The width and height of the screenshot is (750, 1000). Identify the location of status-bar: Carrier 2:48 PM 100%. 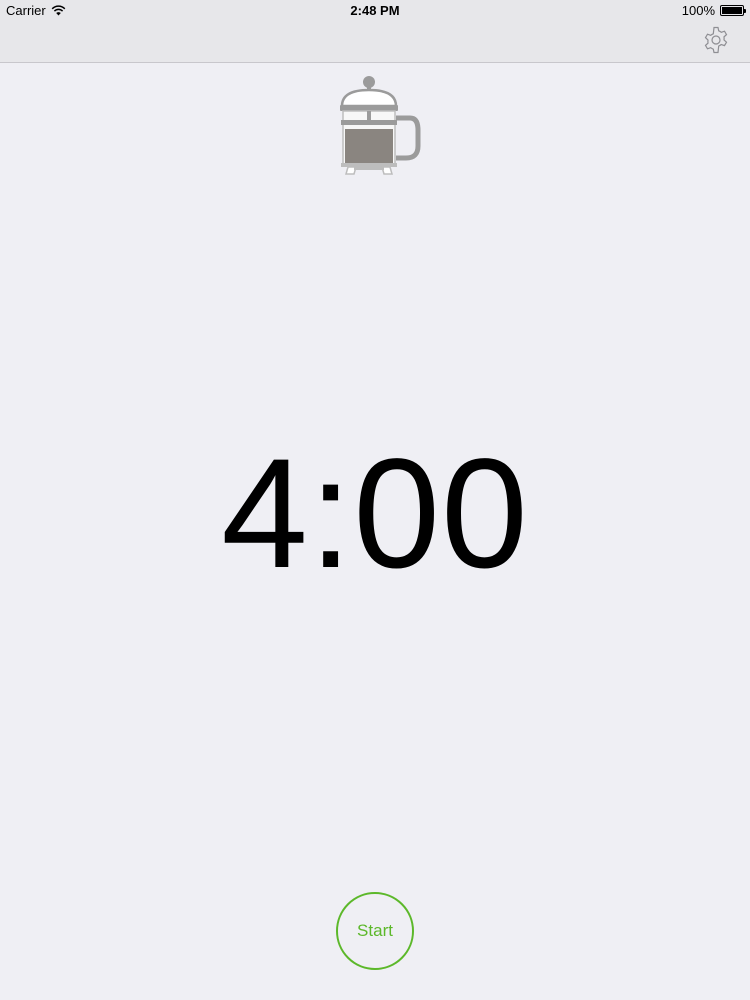
(375, 11).